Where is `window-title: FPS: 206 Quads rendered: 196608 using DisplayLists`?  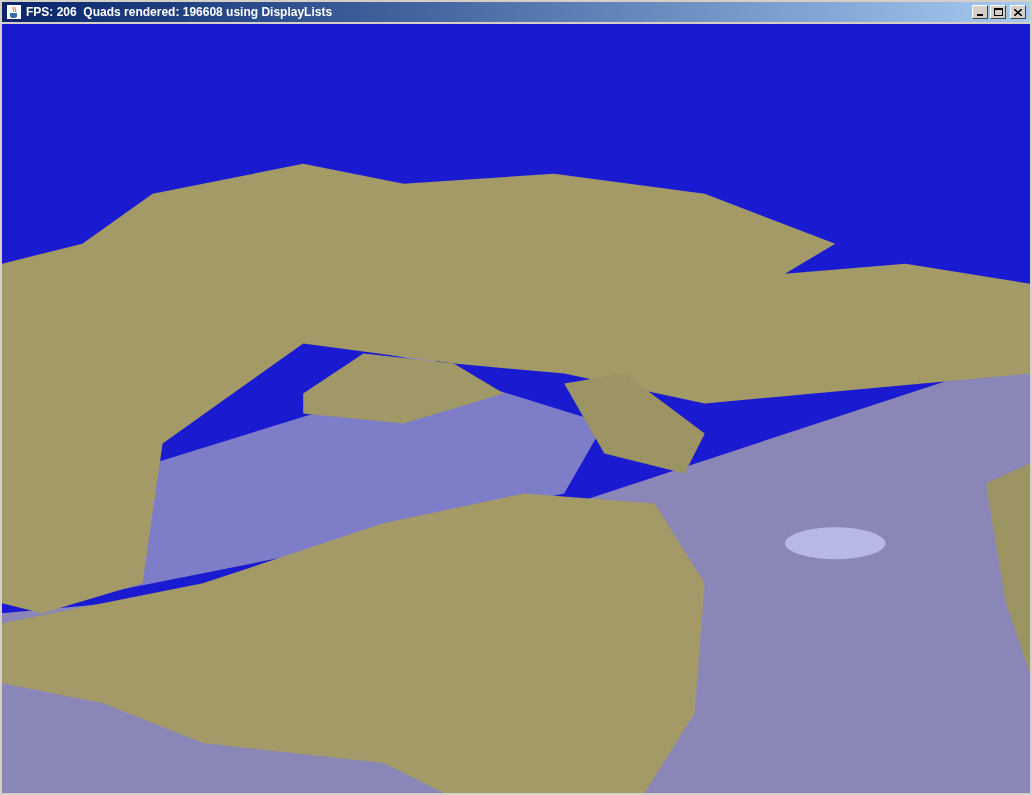
window-title: FPS: 206 Quads rendered: 196608 using DisplayLists is located at coordinates (180, 12).